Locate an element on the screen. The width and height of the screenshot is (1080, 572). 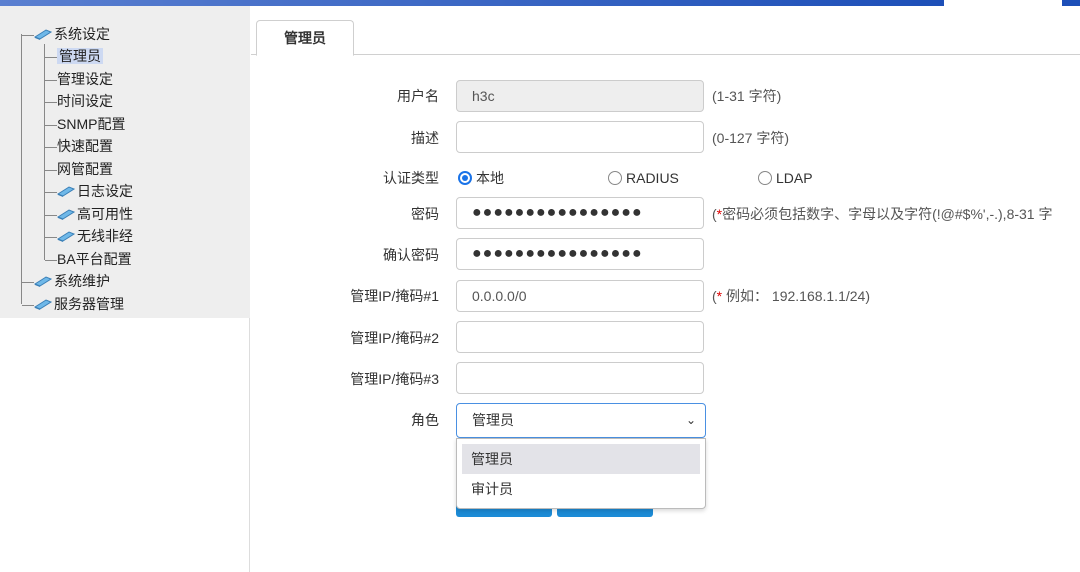
tree-item-server-management: 服务器管理 is located at coordinates (73, 304).